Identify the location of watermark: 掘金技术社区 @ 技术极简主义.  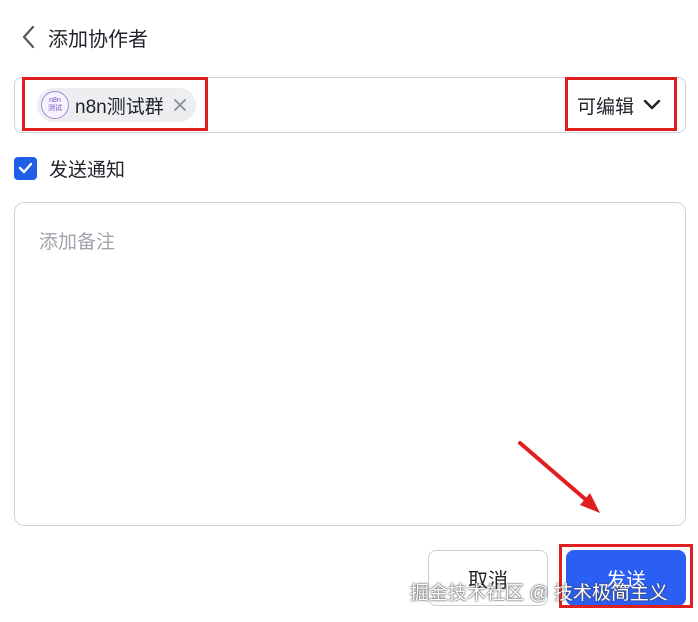
(539, 593).